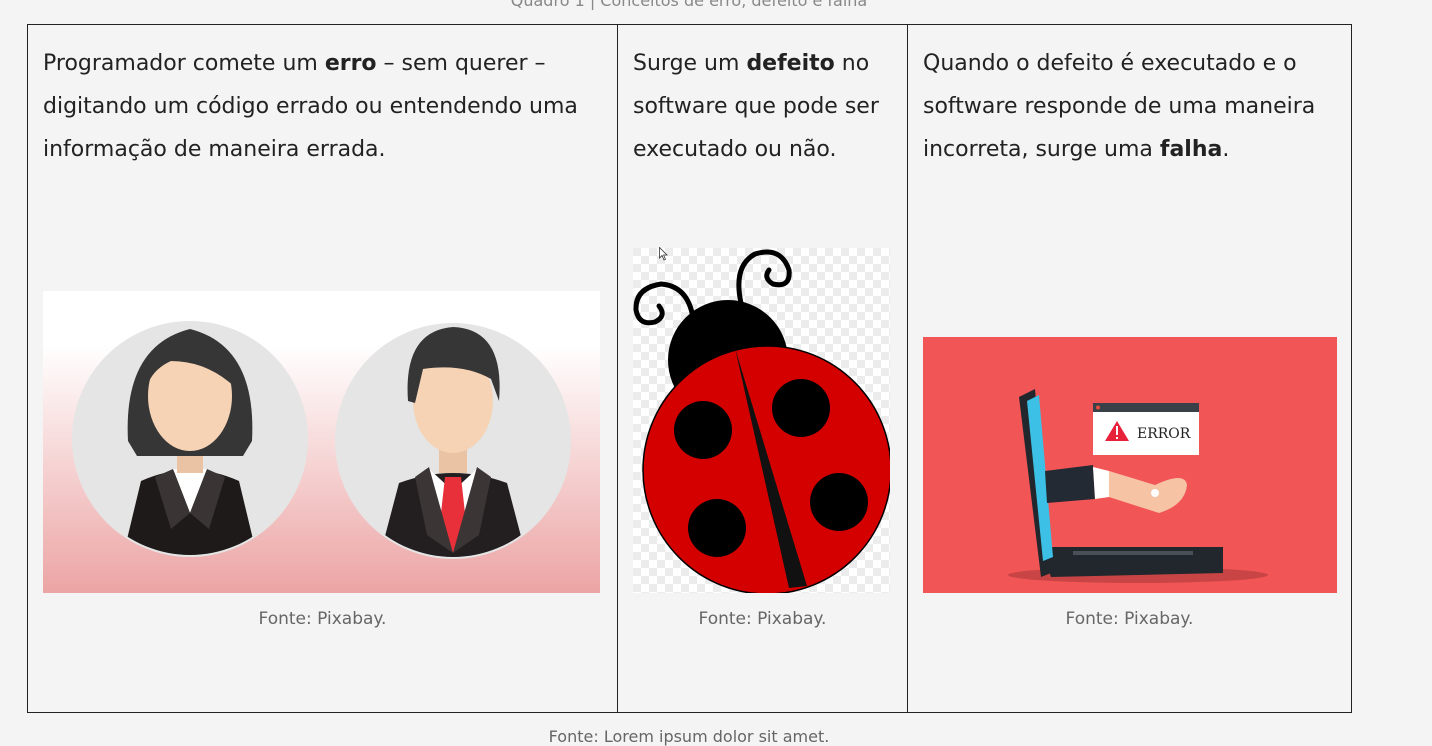 The height and width of the screenshot is (746, 1432). I want to click on falha-source: Fonte: Pixabay., so click(1129, 619).